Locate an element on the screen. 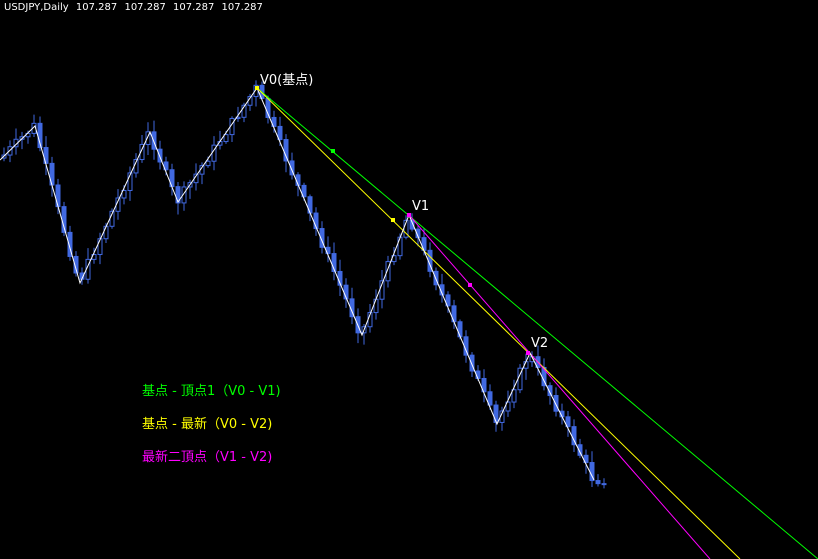 The width and height of the screenshot is (818, 559). vertex-label-v0: V0(基点) is located at coordinates (286, 80).